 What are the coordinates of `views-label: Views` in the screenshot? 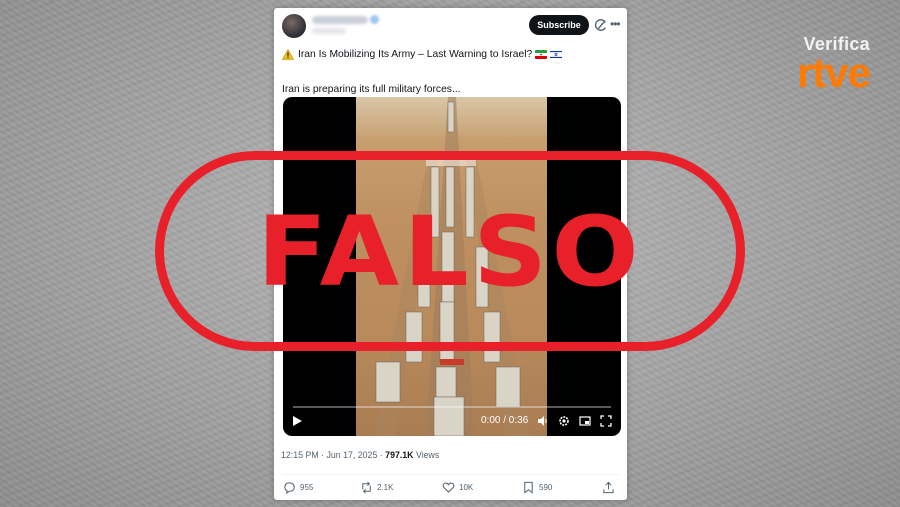 It's located at (426, 455).